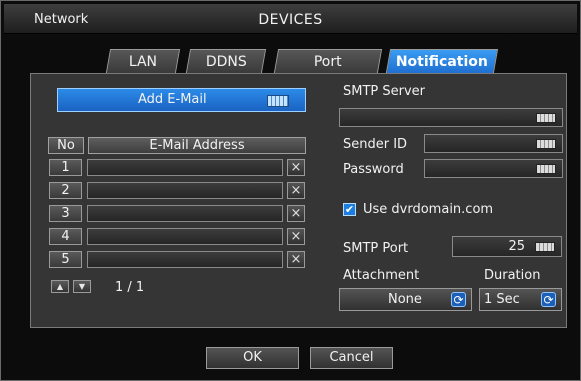  I want to click on row-number: 4, so click(65, 236).